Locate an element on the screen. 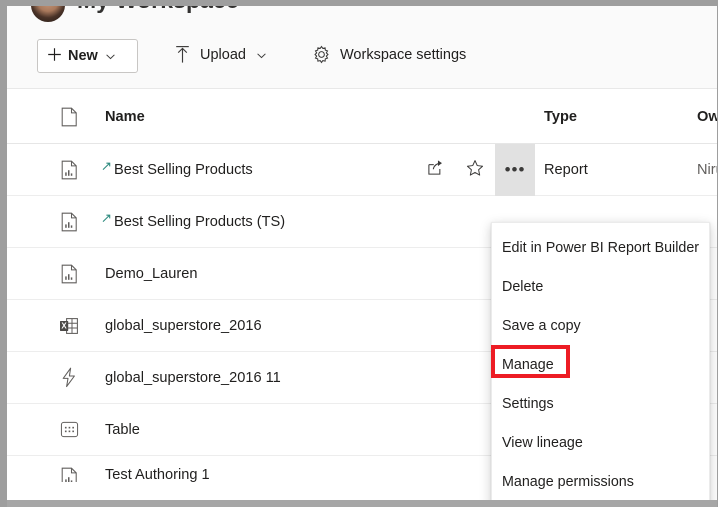  row-action-buttons: ••• is located at coordinates (475, 170).